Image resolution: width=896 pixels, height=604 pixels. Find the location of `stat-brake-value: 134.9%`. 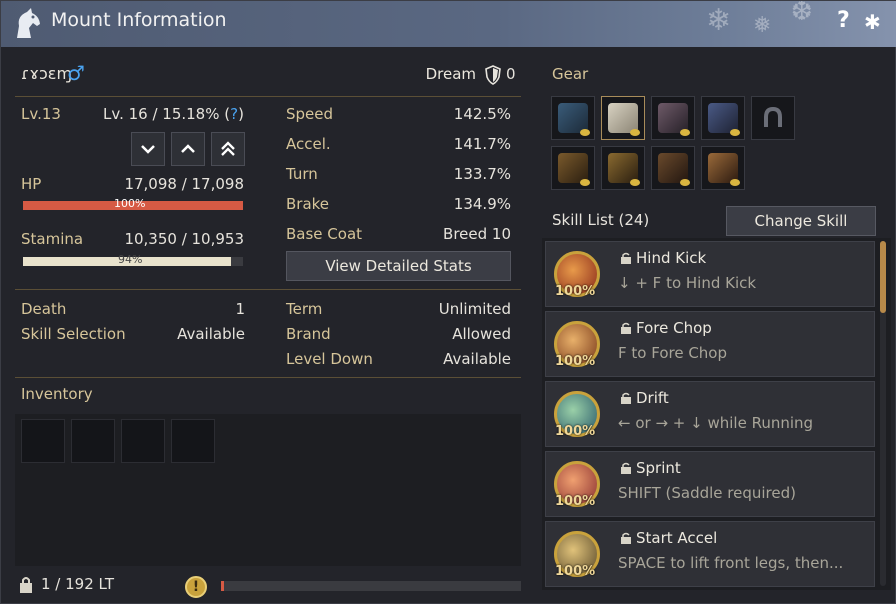

stat-brake-value: 134.9% is located at coordinates (482, 204).